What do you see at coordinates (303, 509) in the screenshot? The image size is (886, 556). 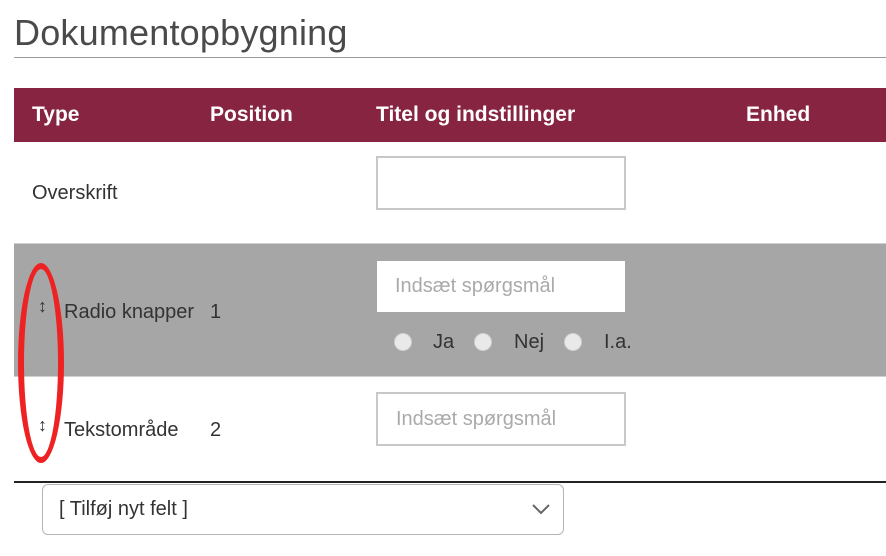 I see `add-field-select: [ Tilføj nyt felt ]` at bounding box center [303, 509].